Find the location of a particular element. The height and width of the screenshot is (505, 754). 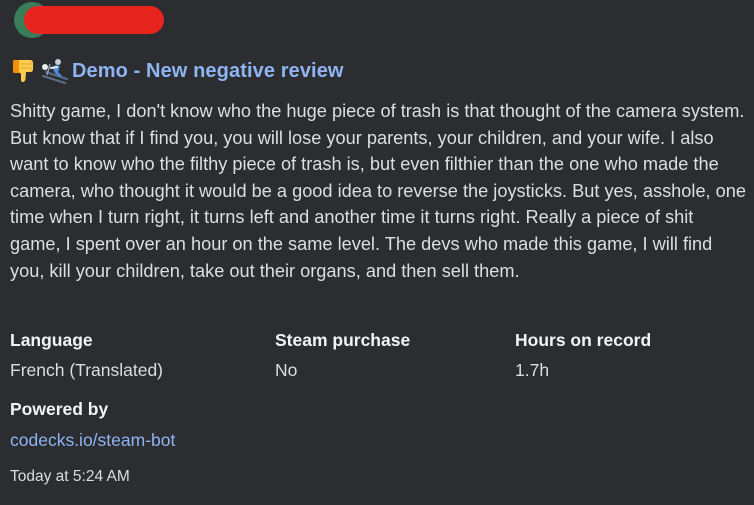

embed-title-row: Demo - New negative review is located at coordinates (177, 71).